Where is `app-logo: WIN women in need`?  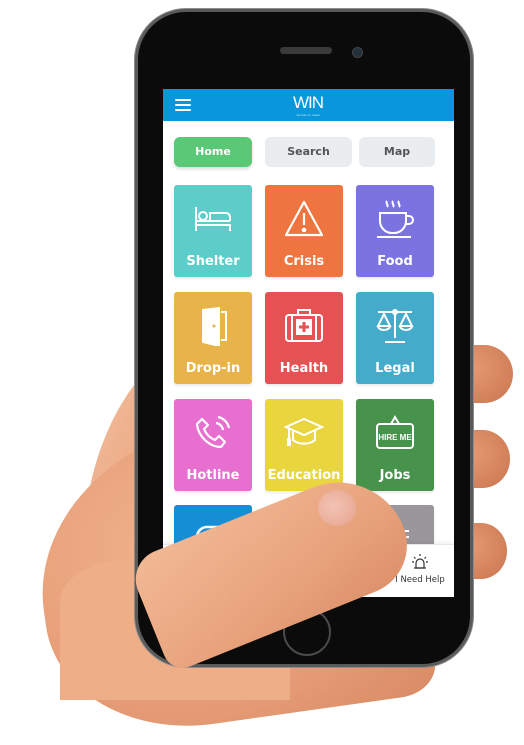
app-logo: WIN women in need is located at coordinates (308, 105).